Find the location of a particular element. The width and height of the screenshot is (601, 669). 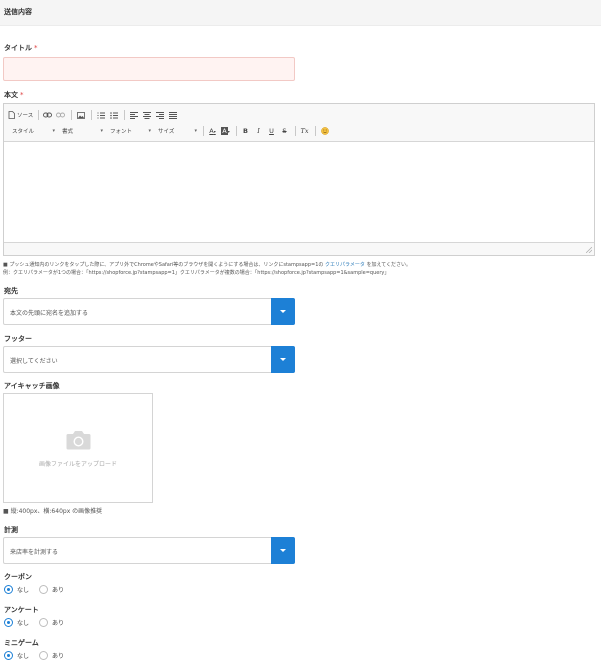

image-upload-area: 画像ファイルをアップロード is located at coordinates (78, 448).